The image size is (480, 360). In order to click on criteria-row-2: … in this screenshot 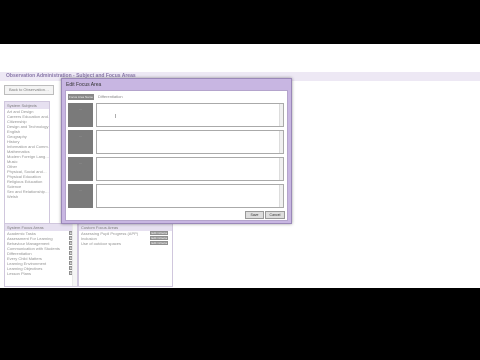, I will do `click(176, 142)`.